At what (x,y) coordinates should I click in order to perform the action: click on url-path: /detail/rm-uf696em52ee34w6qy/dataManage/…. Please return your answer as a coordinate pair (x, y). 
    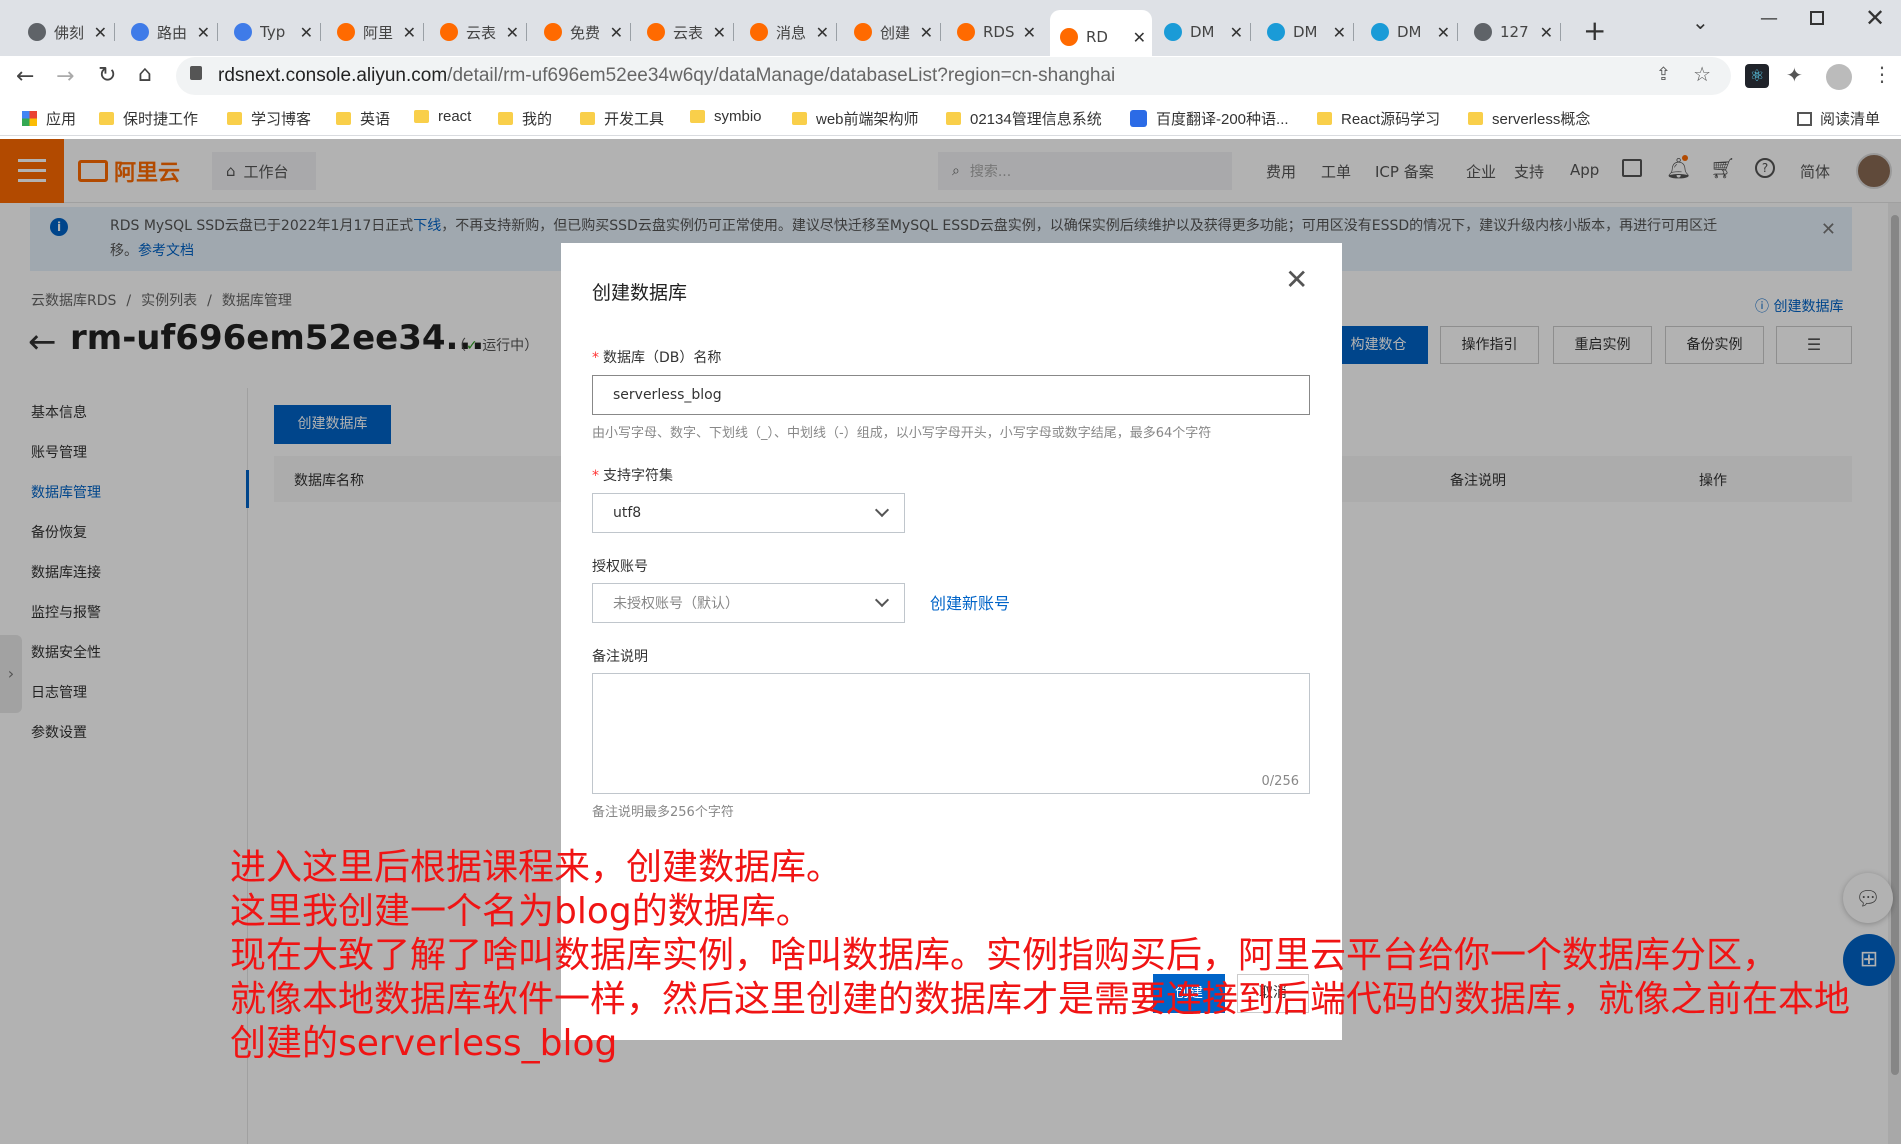
    Looking at the image, I should click on (781, 75).